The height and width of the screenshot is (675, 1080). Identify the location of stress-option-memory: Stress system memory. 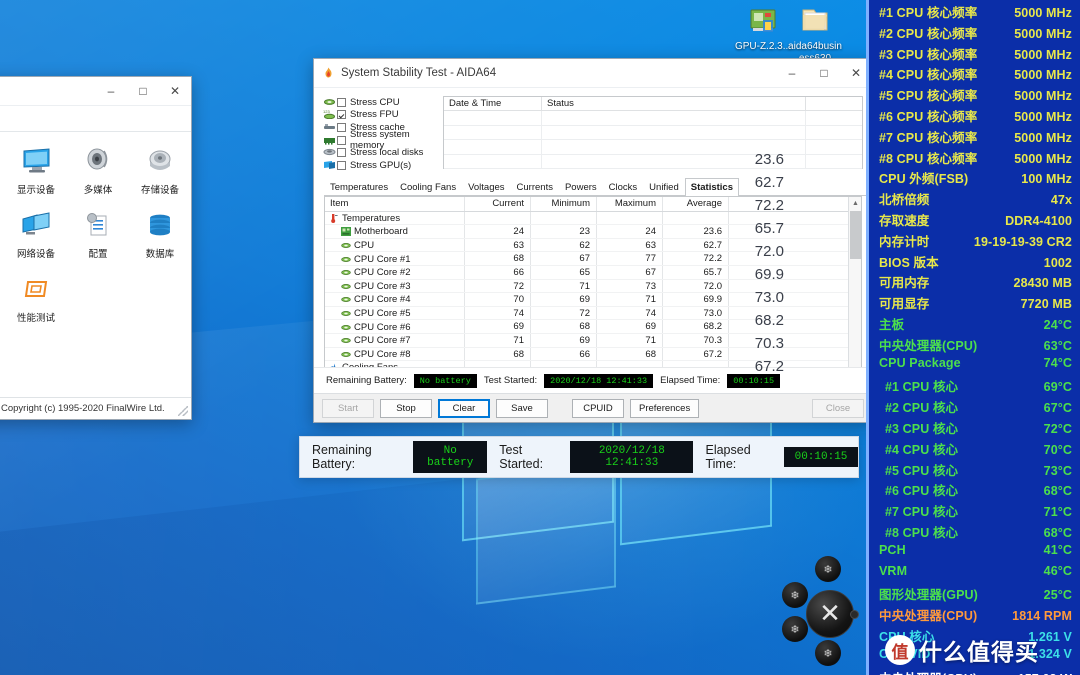
(379, 140).